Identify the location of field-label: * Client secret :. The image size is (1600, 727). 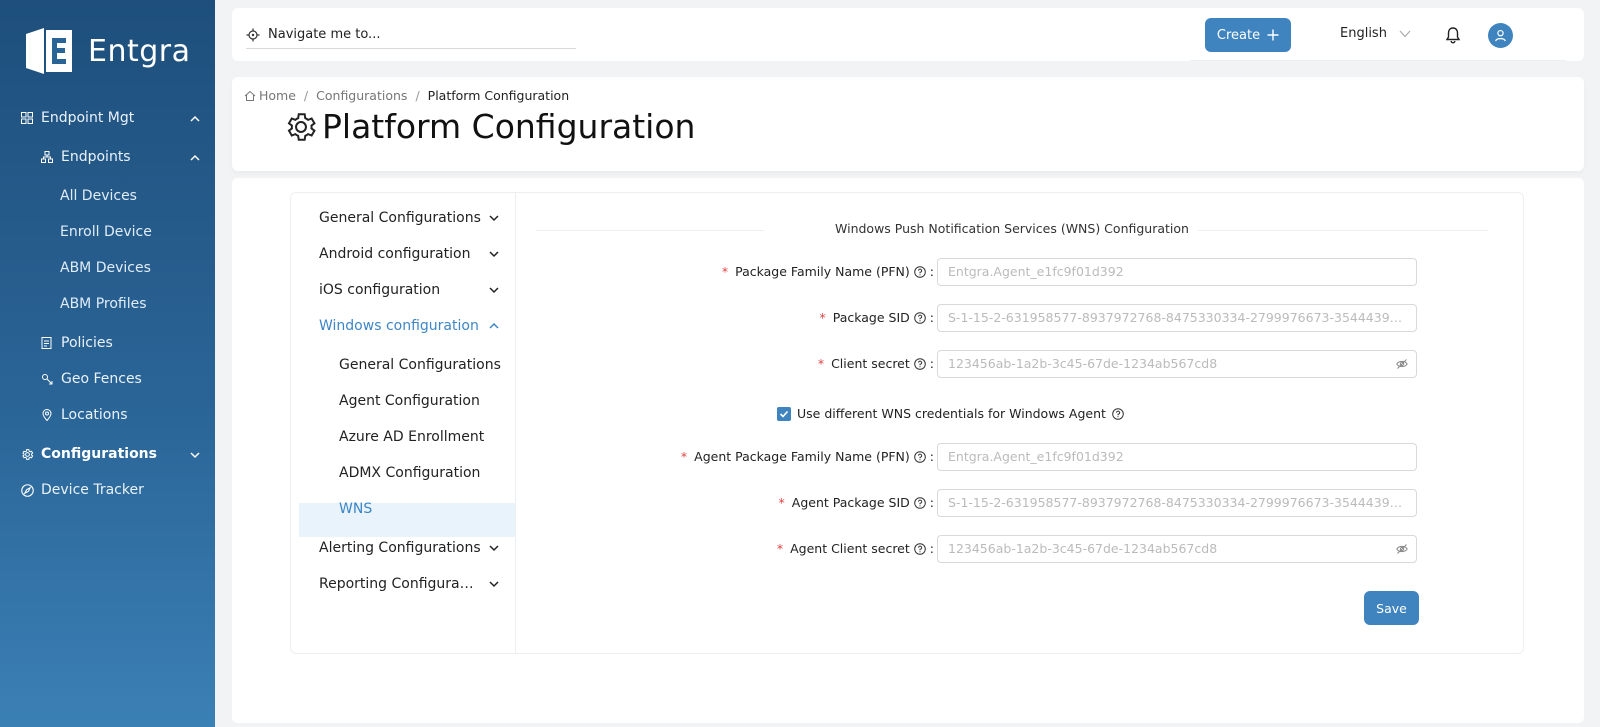
(875, 363).